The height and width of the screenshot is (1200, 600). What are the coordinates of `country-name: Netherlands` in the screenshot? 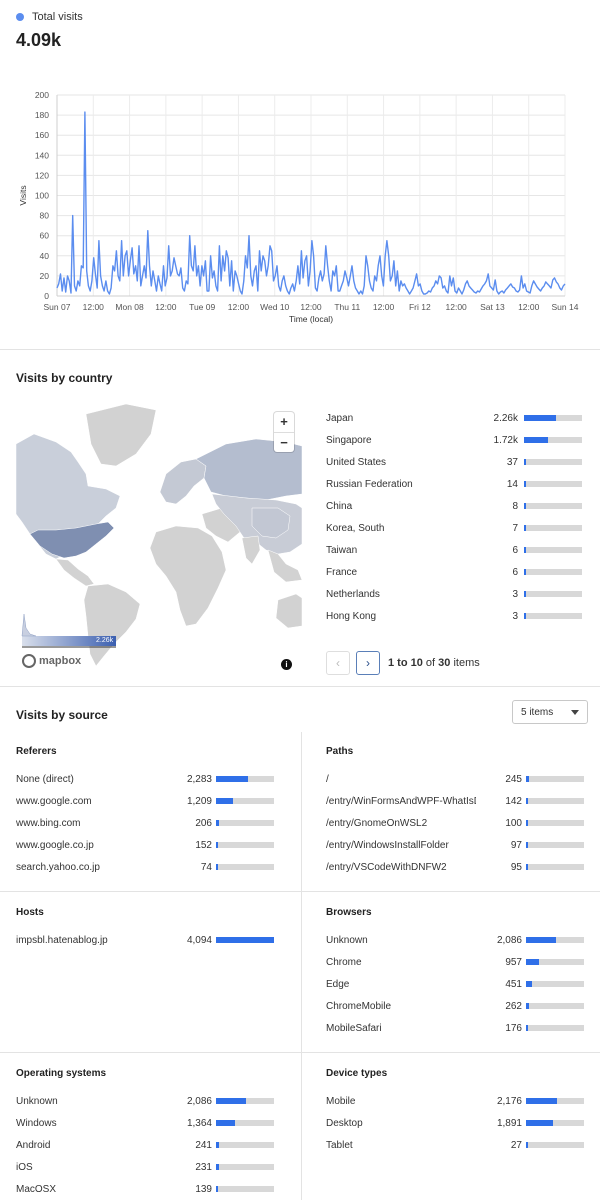 It's located at (353, 594).